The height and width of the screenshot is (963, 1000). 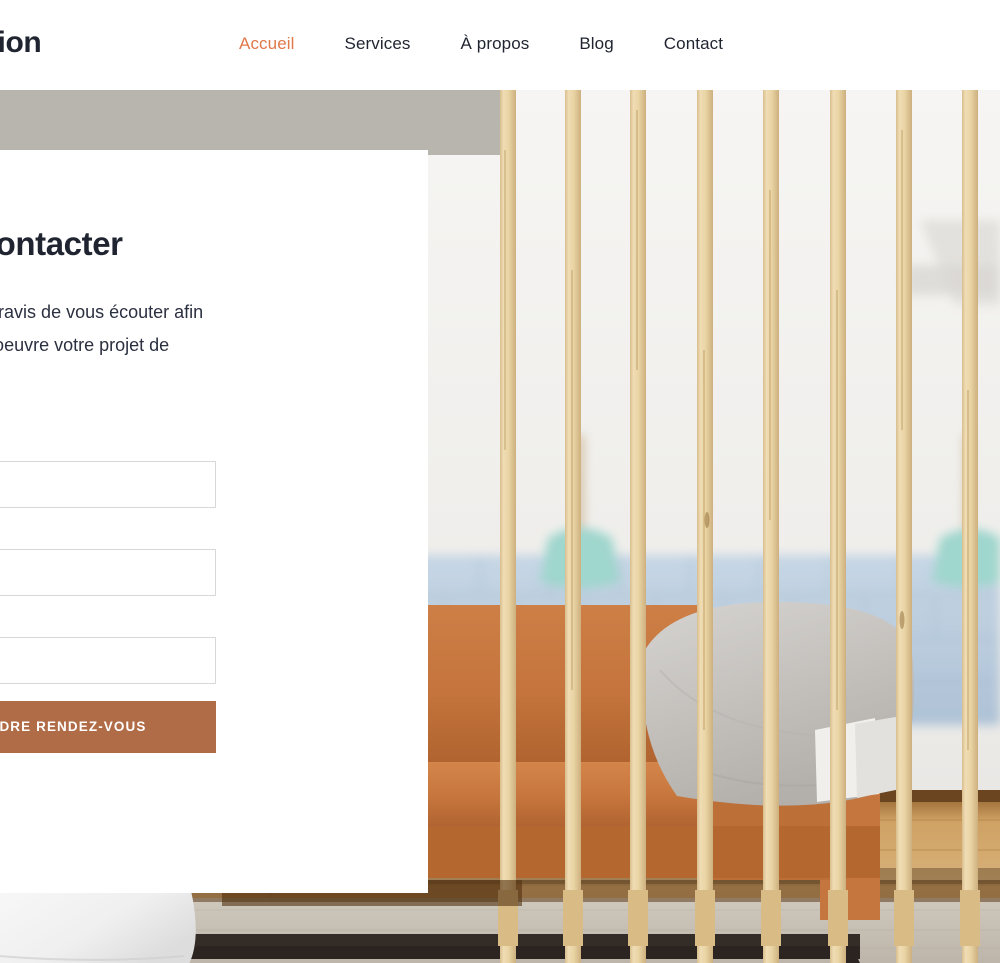 What do you see at coordinates (267, 44) in the screenshot?
I see `nav-item-accueil: Accueil` at bounding box center [267, 44].